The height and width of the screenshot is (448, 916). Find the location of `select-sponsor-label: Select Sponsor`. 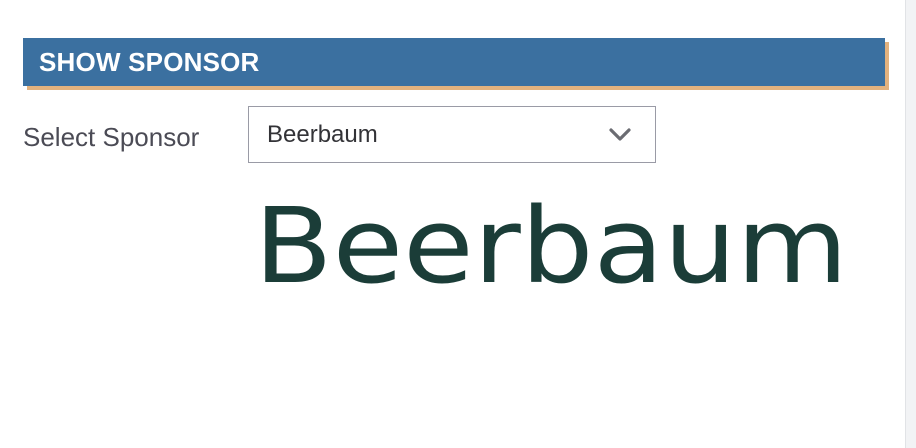

select-sponsor-label: Select Sponsor is located at coordinates (111, 137).